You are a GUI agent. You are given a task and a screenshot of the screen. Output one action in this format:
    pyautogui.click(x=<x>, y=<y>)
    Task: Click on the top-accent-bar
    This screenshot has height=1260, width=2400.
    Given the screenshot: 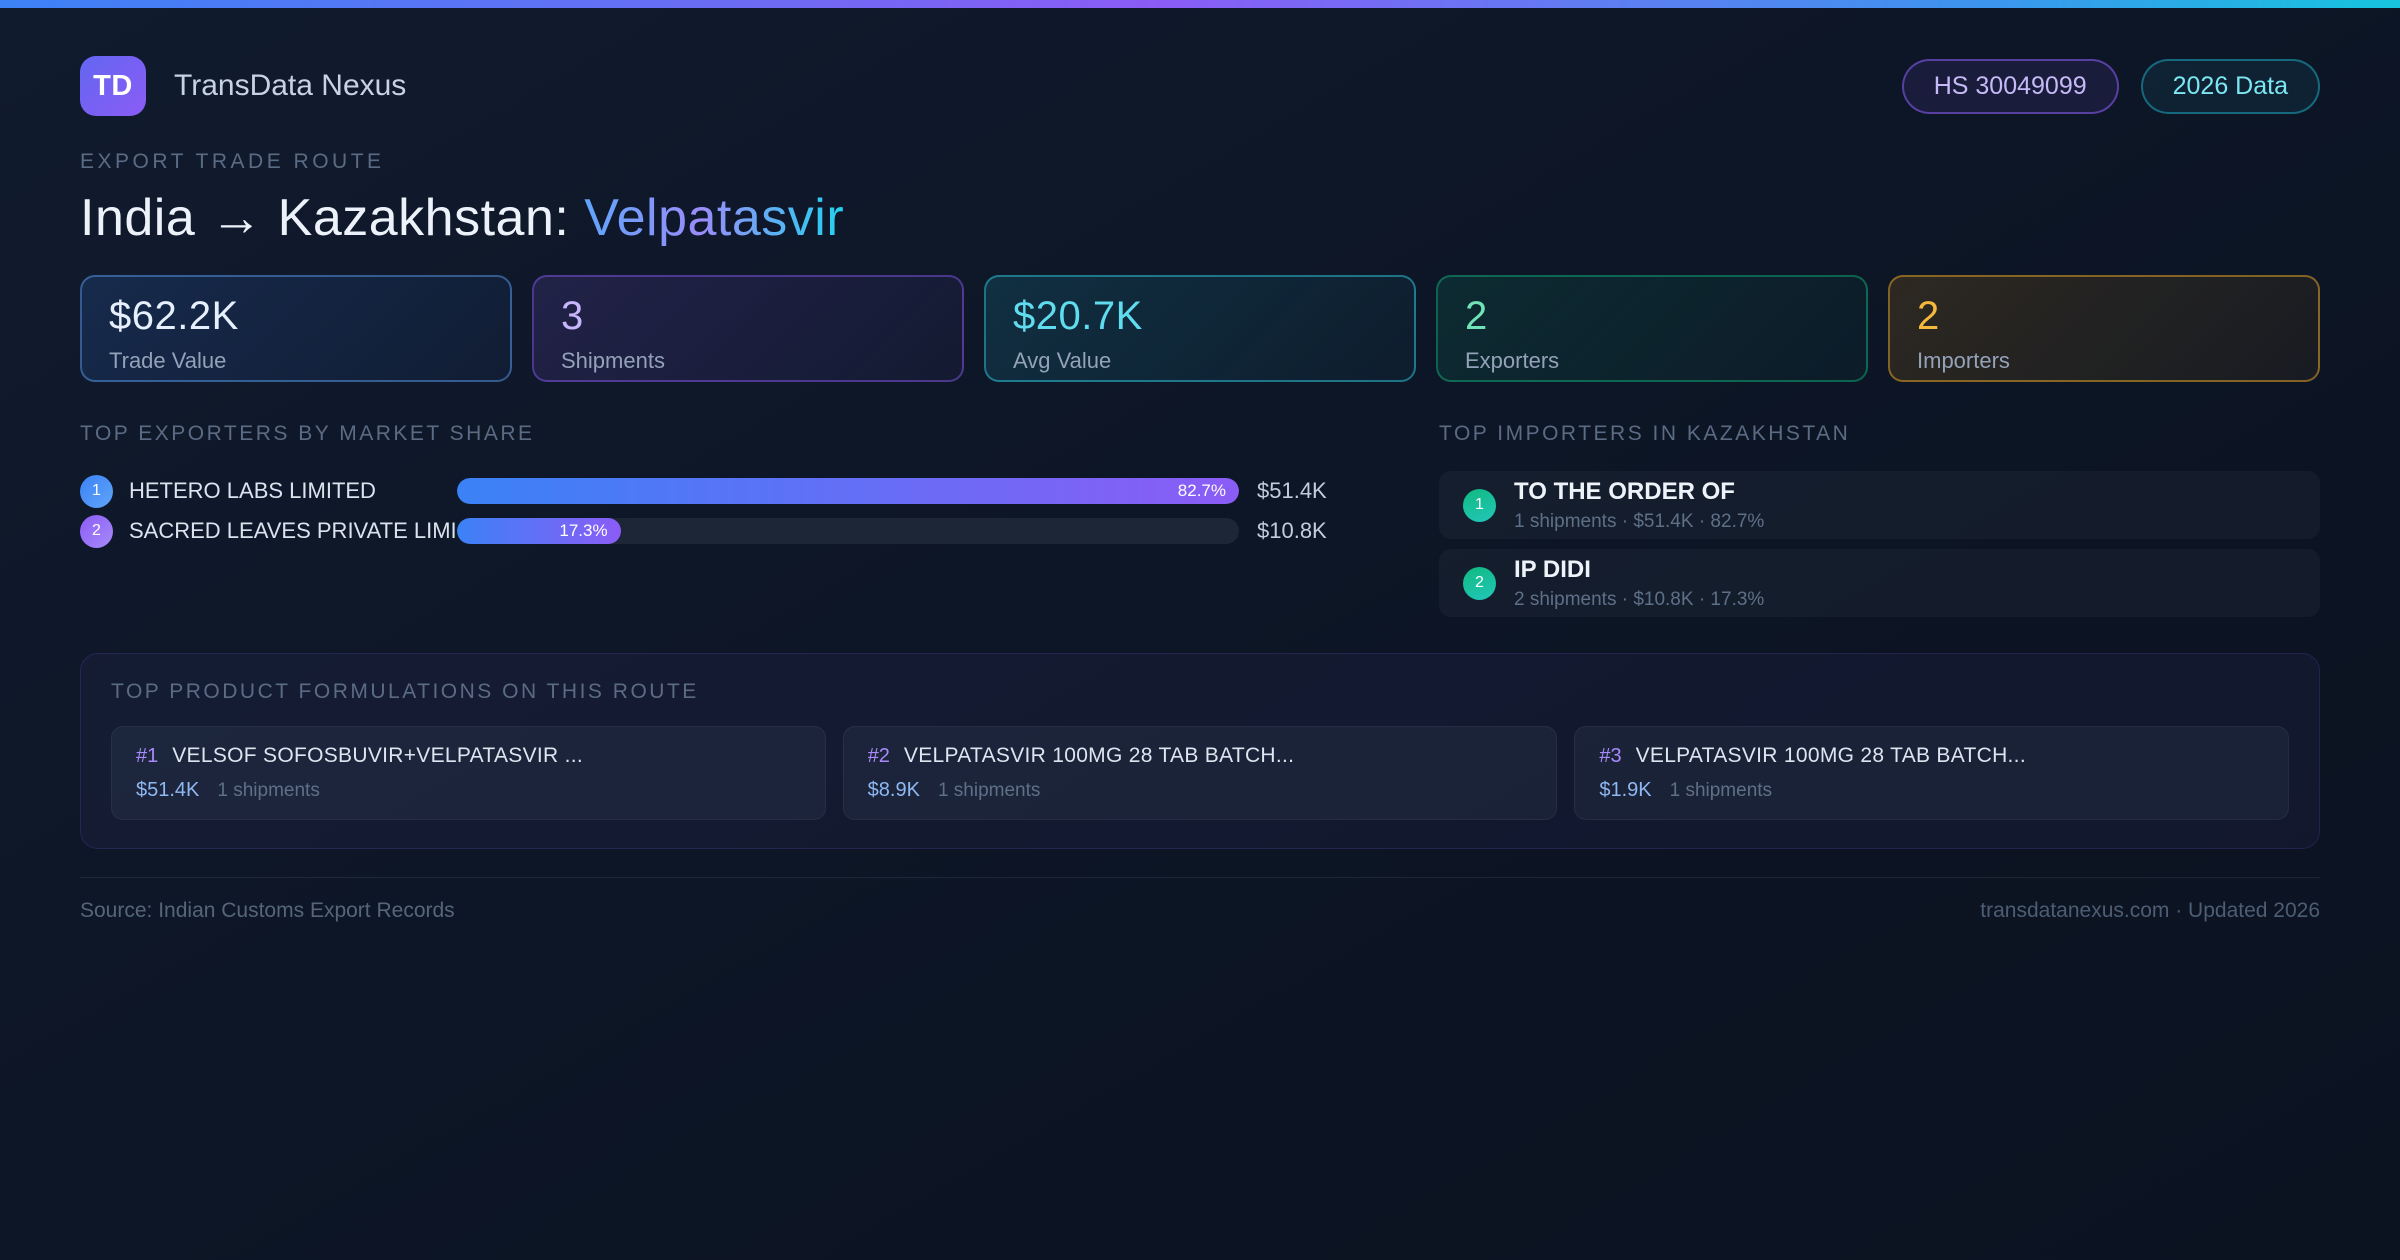 What is the action you would take?
    pyautogui.click(x=1200, y=4)
    